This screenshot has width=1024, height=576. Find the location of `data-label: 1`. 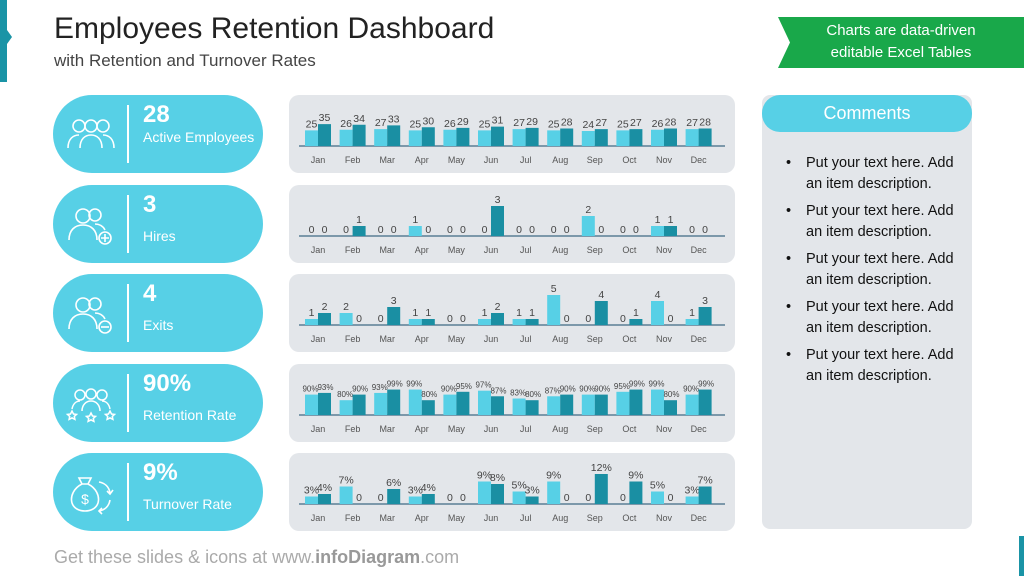

data-label: 1 is located at coordinates (658, 220).